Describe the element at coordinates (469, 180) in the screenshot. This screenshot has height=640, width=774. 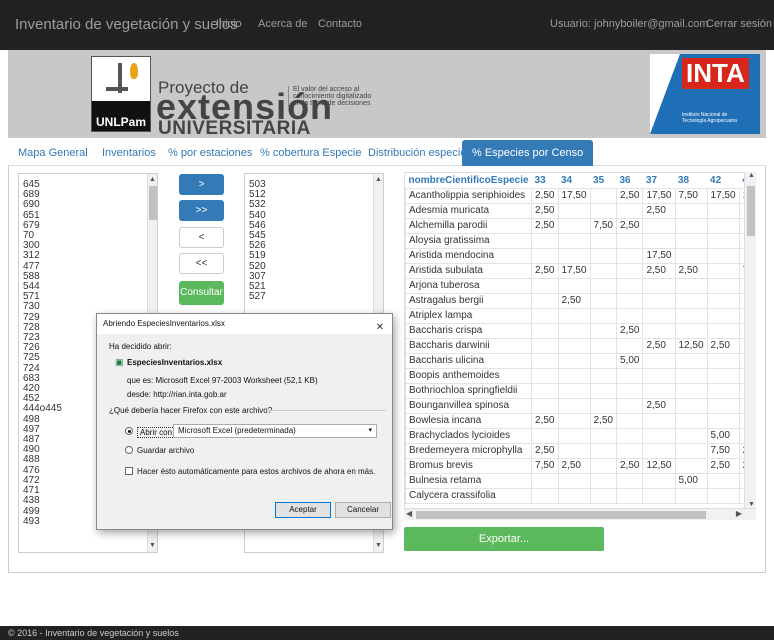
I see `column-header: nombreCientificoEspecie` at that location.